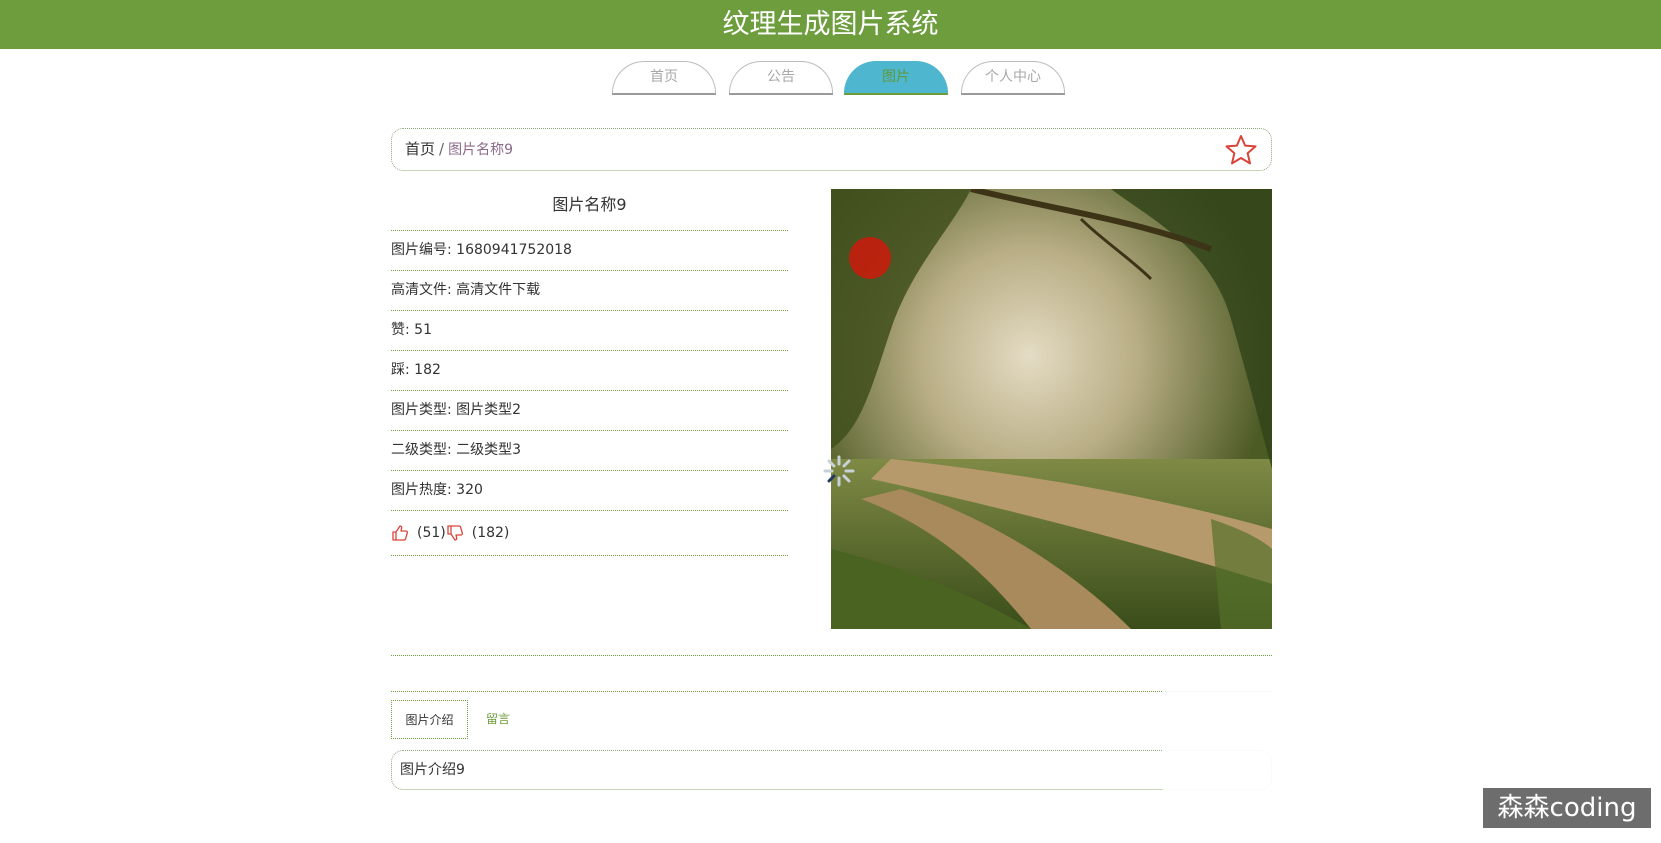  I want to click on forest-path-image, so click(1051, 409).